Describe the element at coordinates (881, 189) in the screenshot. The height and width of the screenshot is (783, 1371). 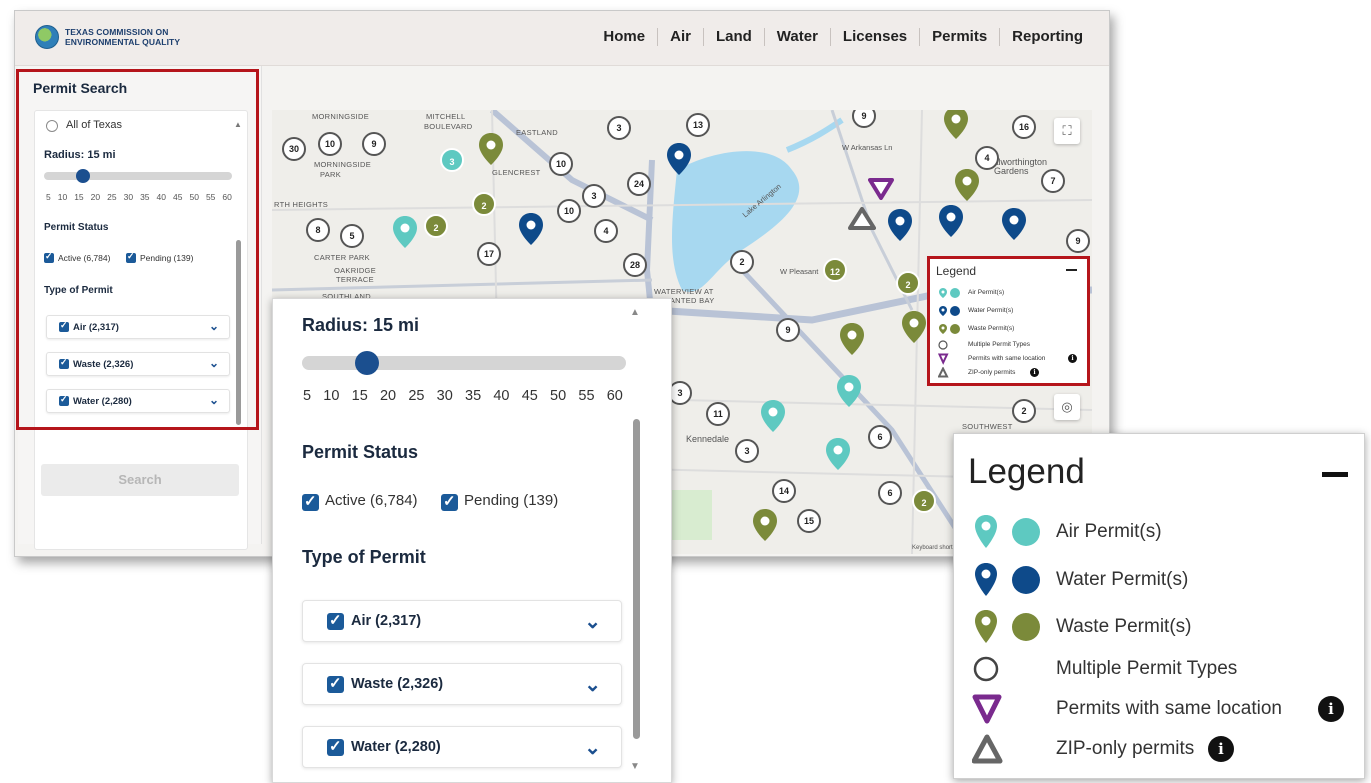
I see `same-location-marker` at that location.